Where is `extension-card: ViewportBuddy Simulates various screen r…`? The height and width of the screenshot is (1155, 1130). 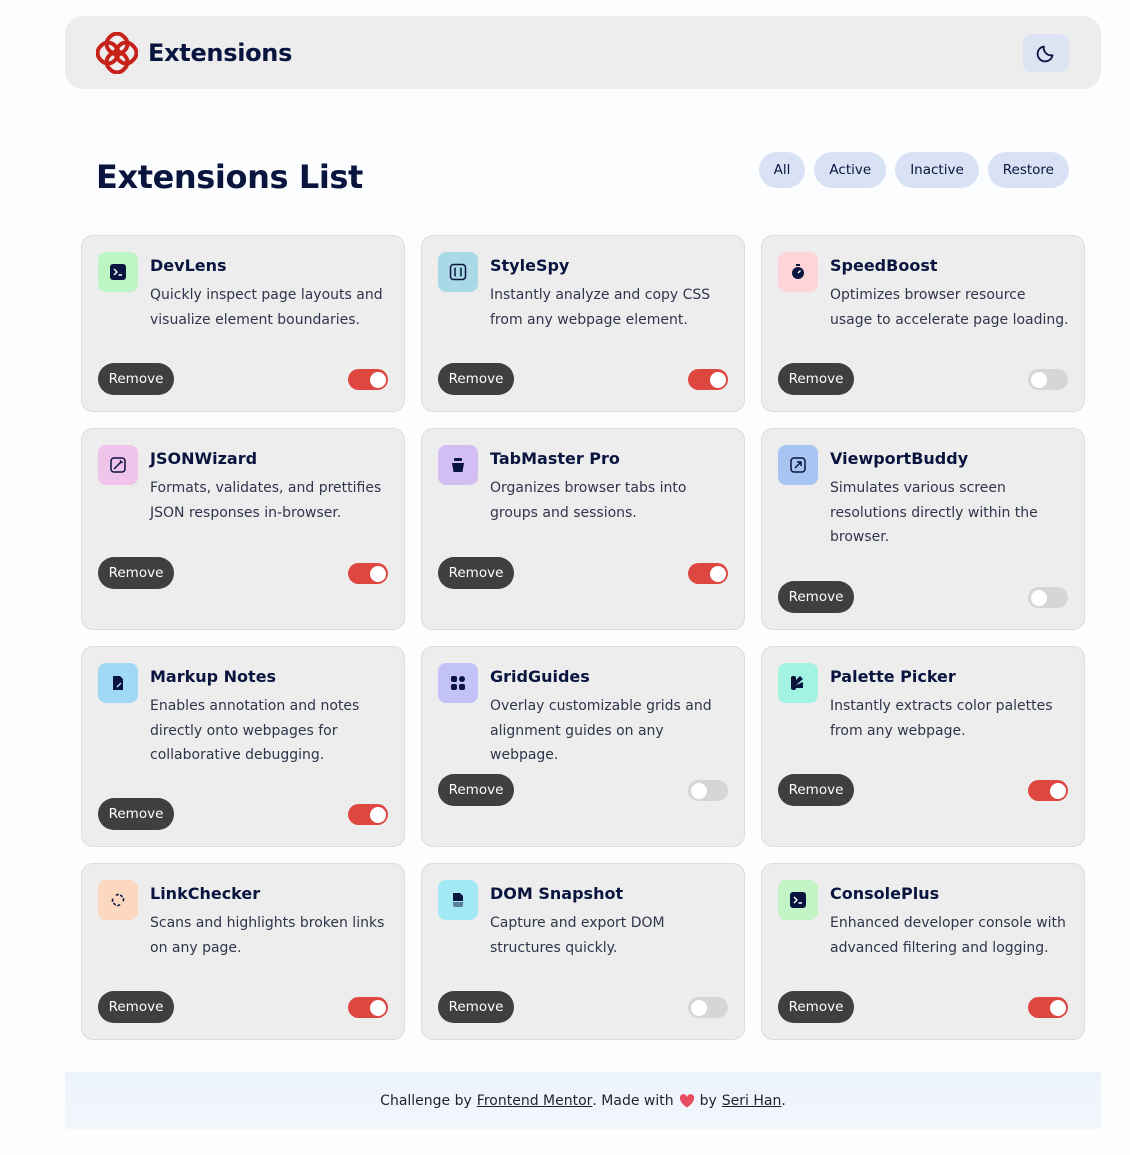
extension-card: ViewportBuddy Simulates various screen r… is located at coordinates (923, 529).